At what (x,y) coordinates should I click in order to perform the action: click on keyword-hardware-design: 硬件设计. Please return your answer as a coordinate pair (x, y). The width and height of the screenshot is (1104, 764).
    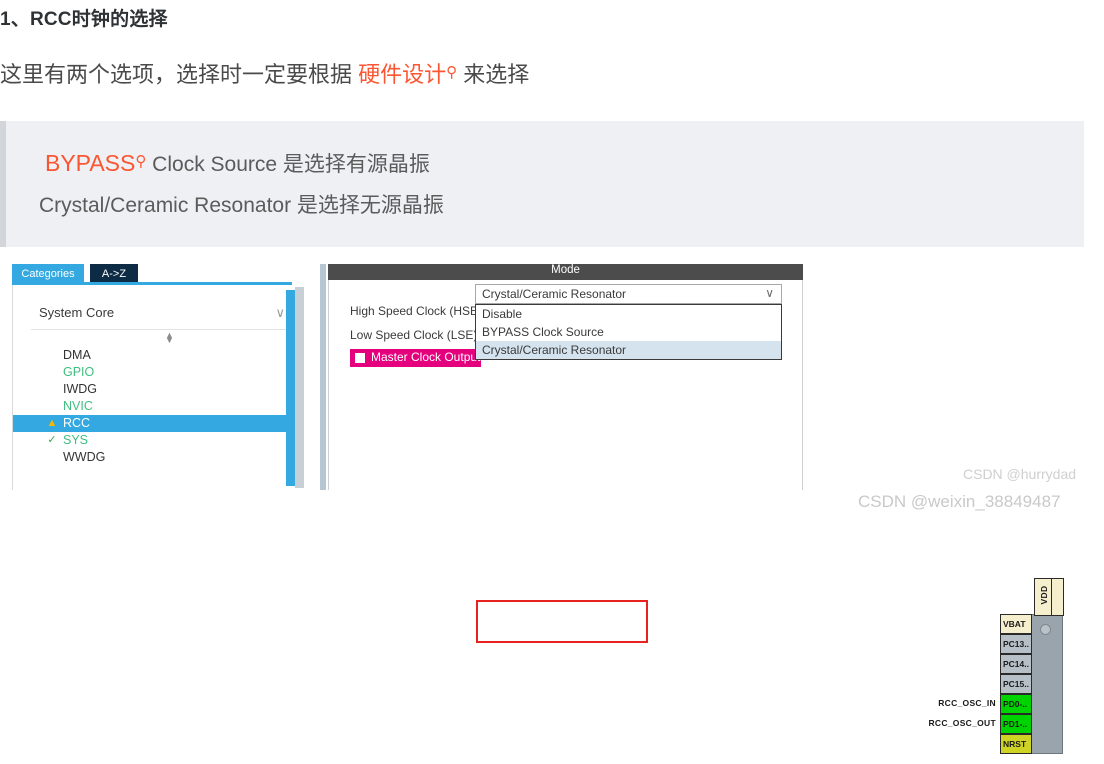
    Looking at the image, I should click on (402, 74).